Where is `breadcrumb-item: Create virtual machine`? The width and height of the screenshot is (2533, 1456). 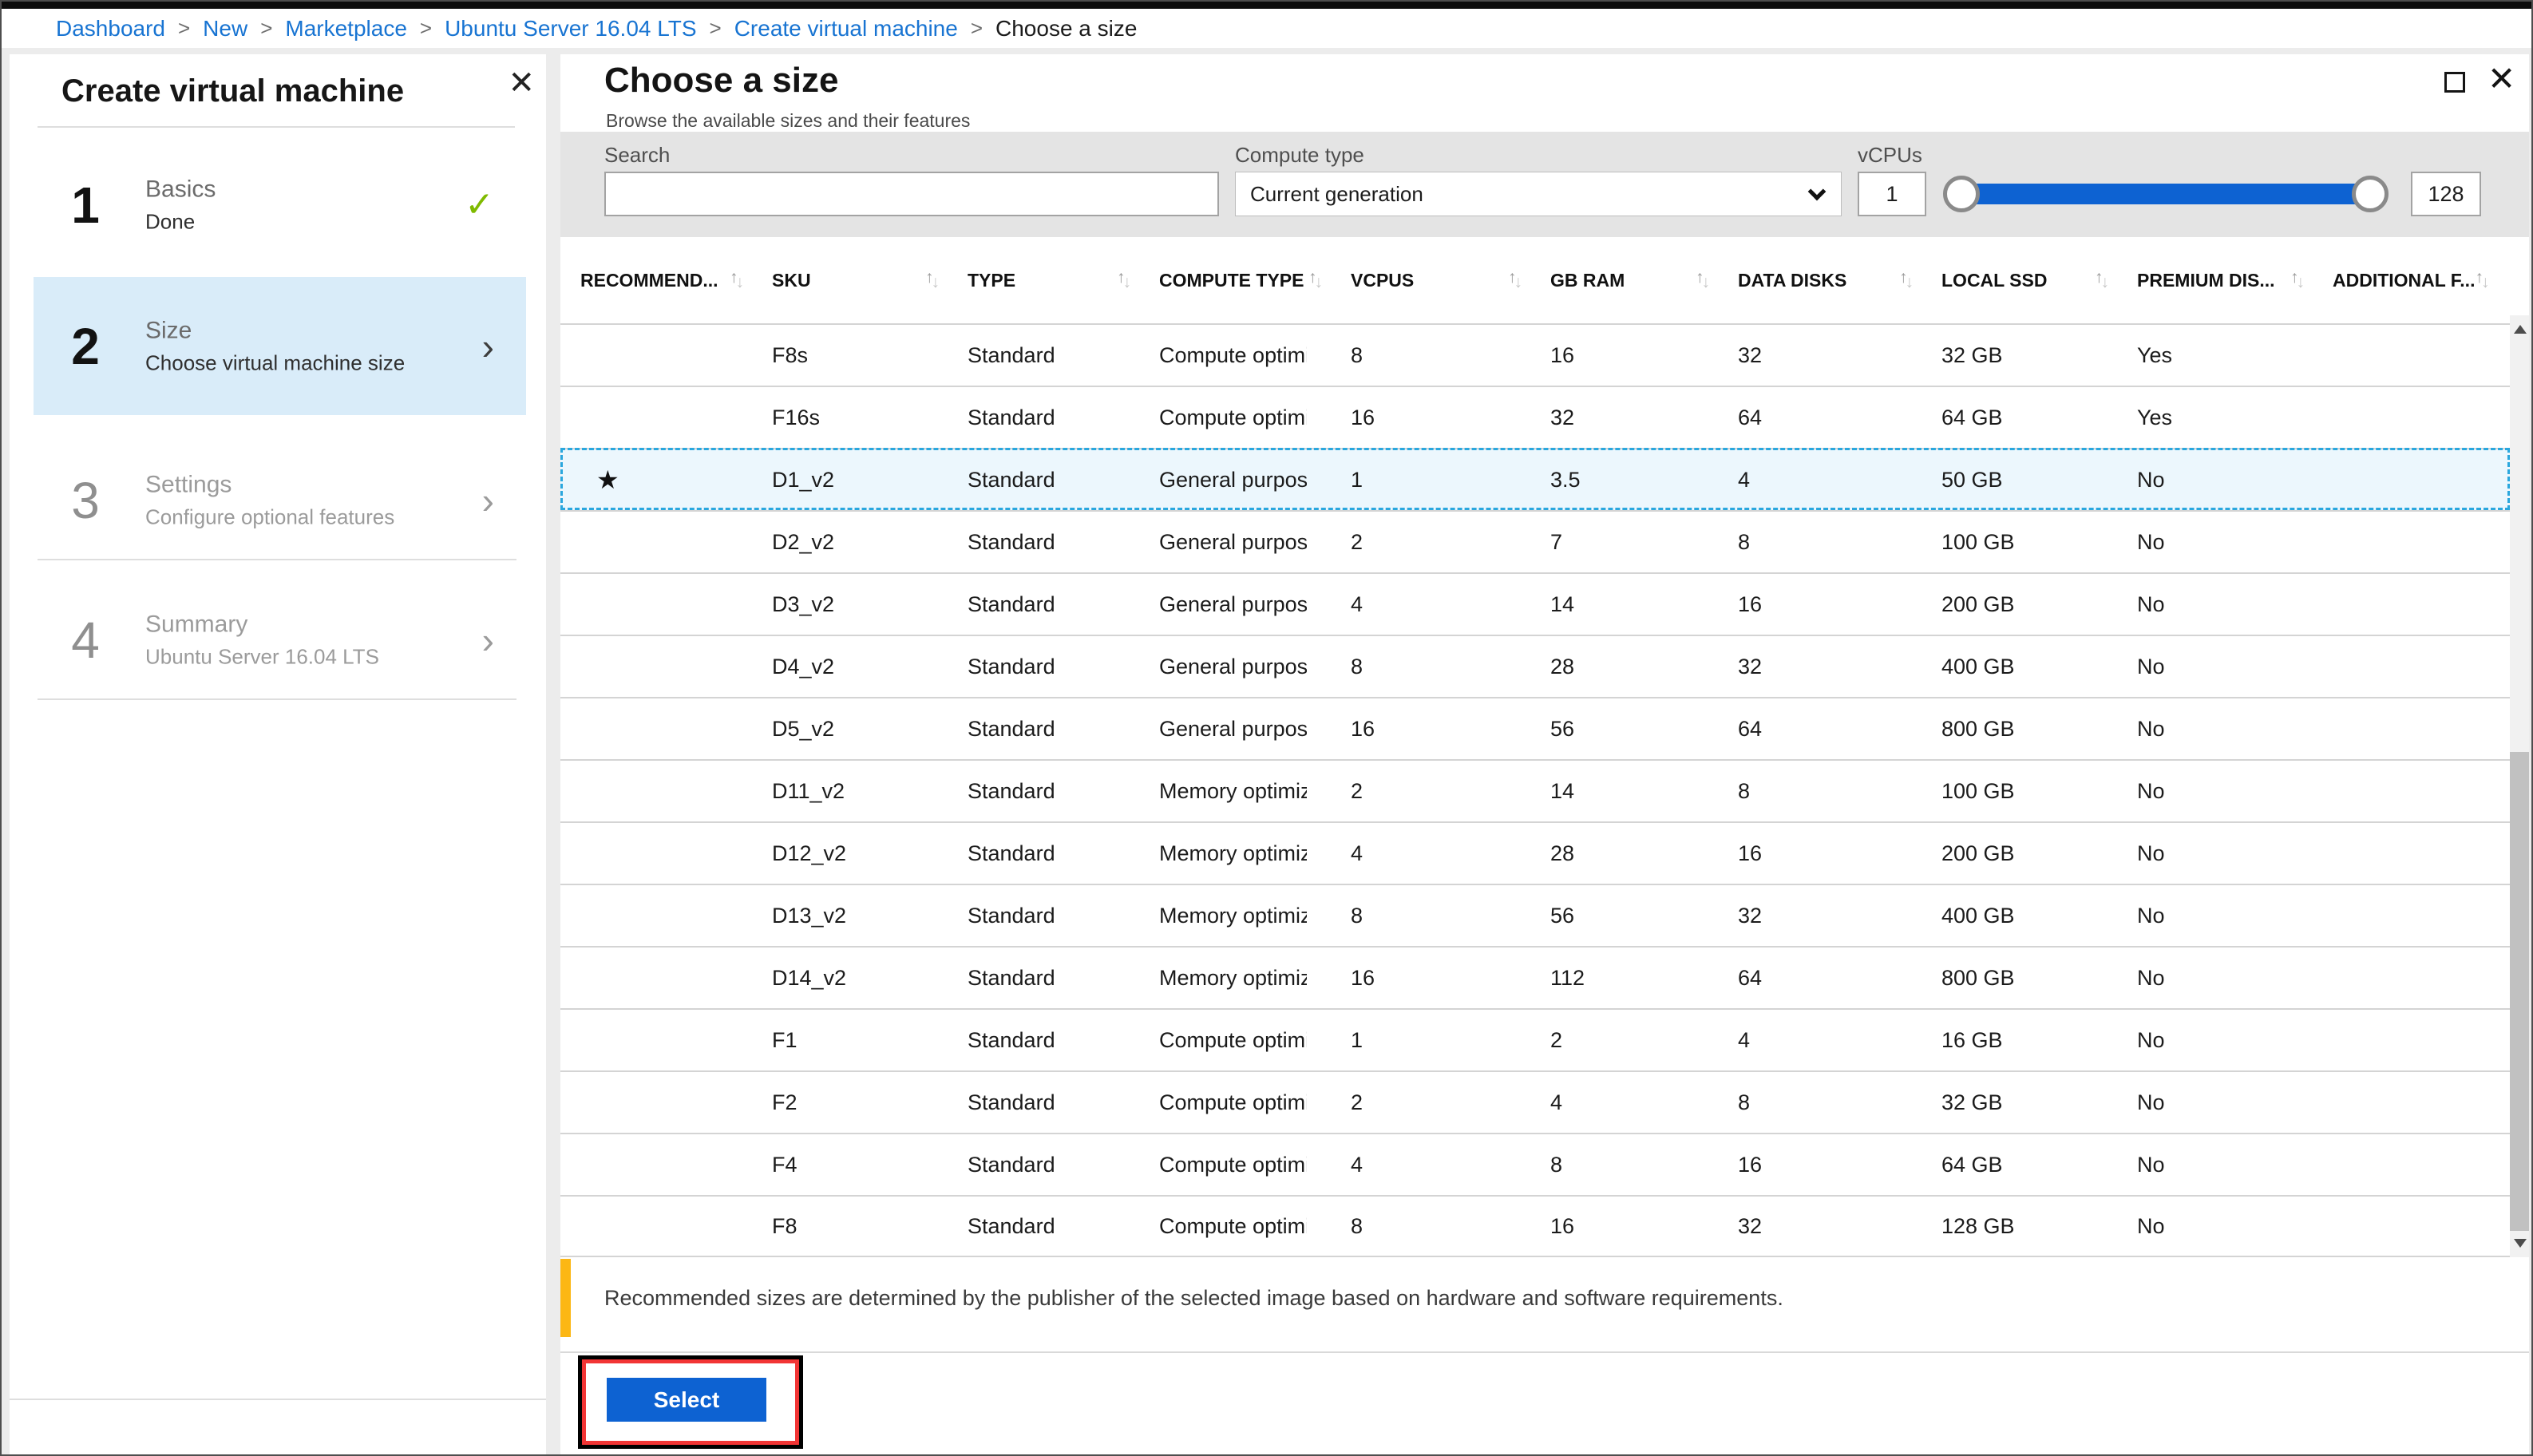
breadcrumb-item: Create virtual machine is located at coordinates (846, 29).